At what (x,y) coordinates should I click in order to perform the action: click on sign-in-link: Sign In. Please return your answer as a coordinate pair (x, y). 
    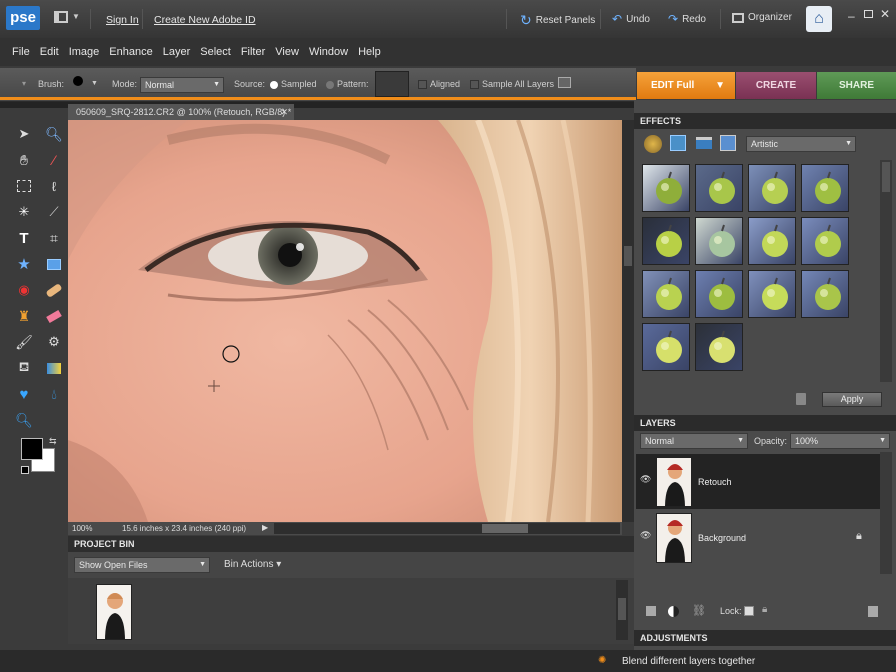
    Looking at the image, I should click on (122, 20).